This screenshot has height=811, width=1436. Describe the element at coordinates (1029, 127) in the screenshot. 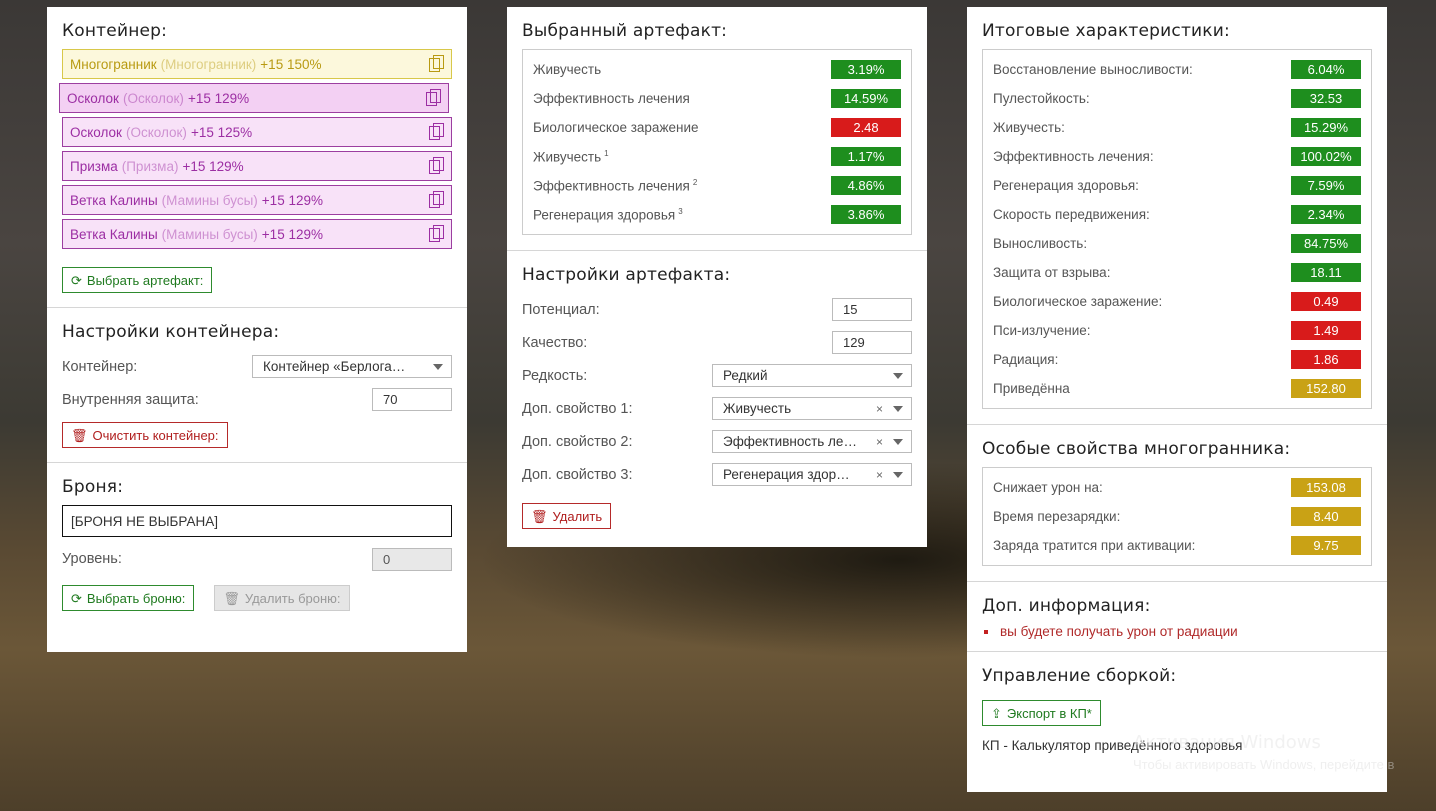

I see `stat-label: Живучесть:` at that location.